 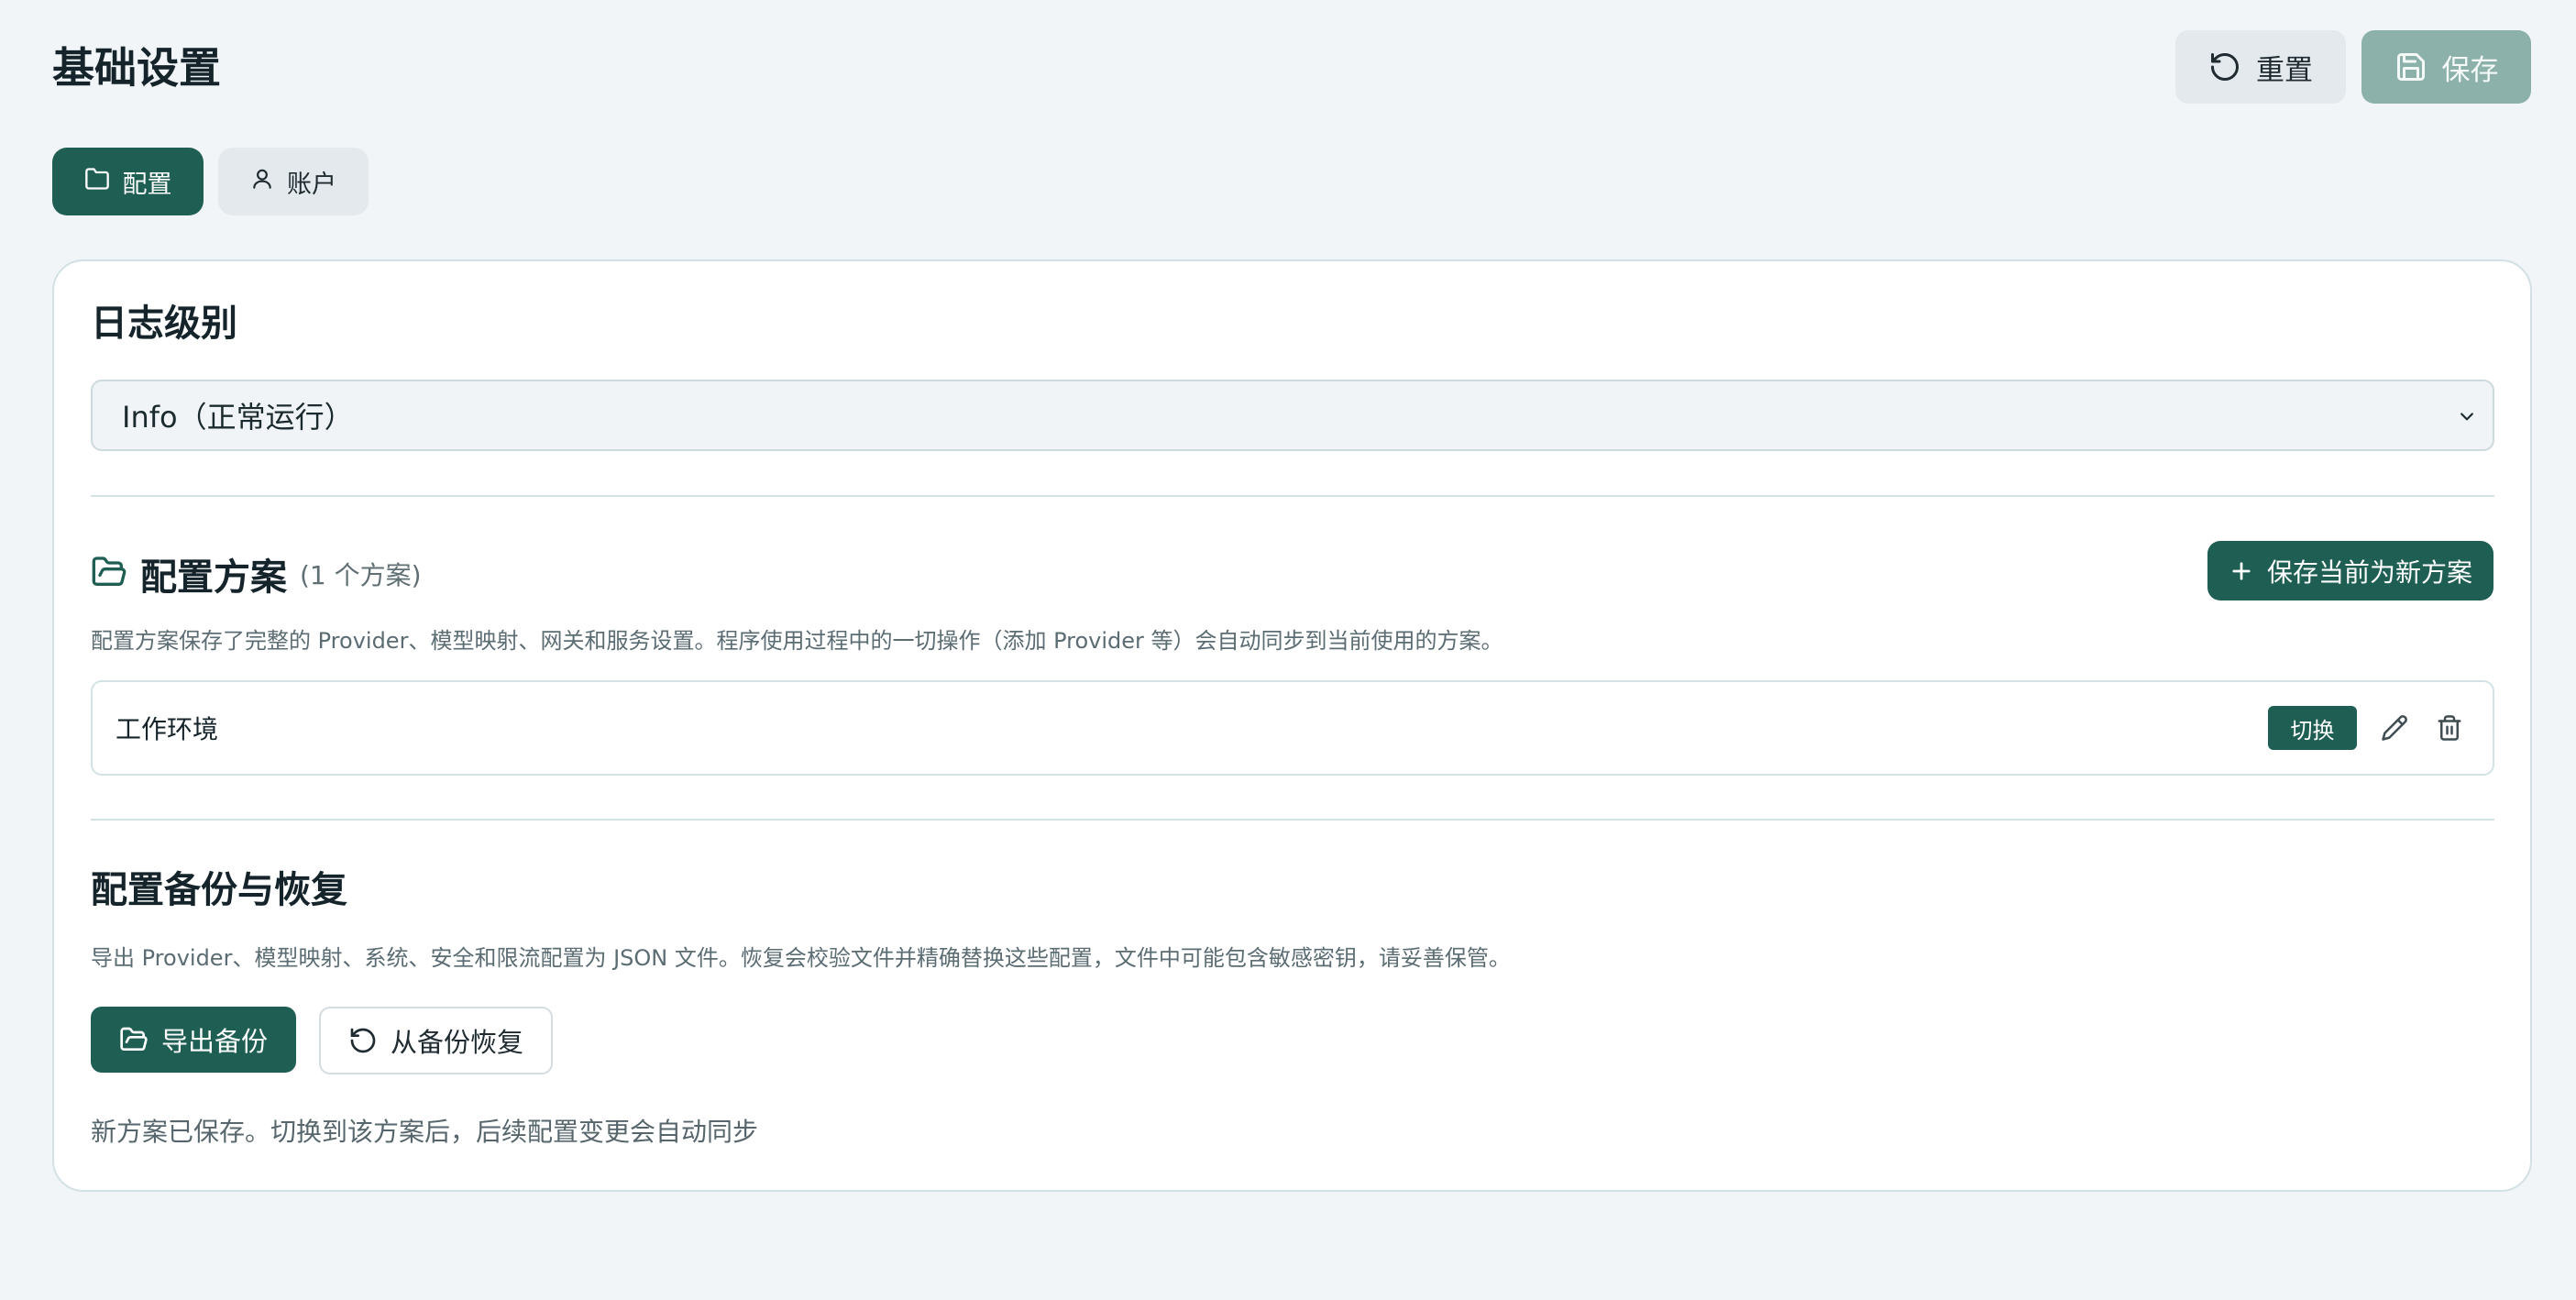 I want to click on save-button: 保存, so click(x=2446, y=67).